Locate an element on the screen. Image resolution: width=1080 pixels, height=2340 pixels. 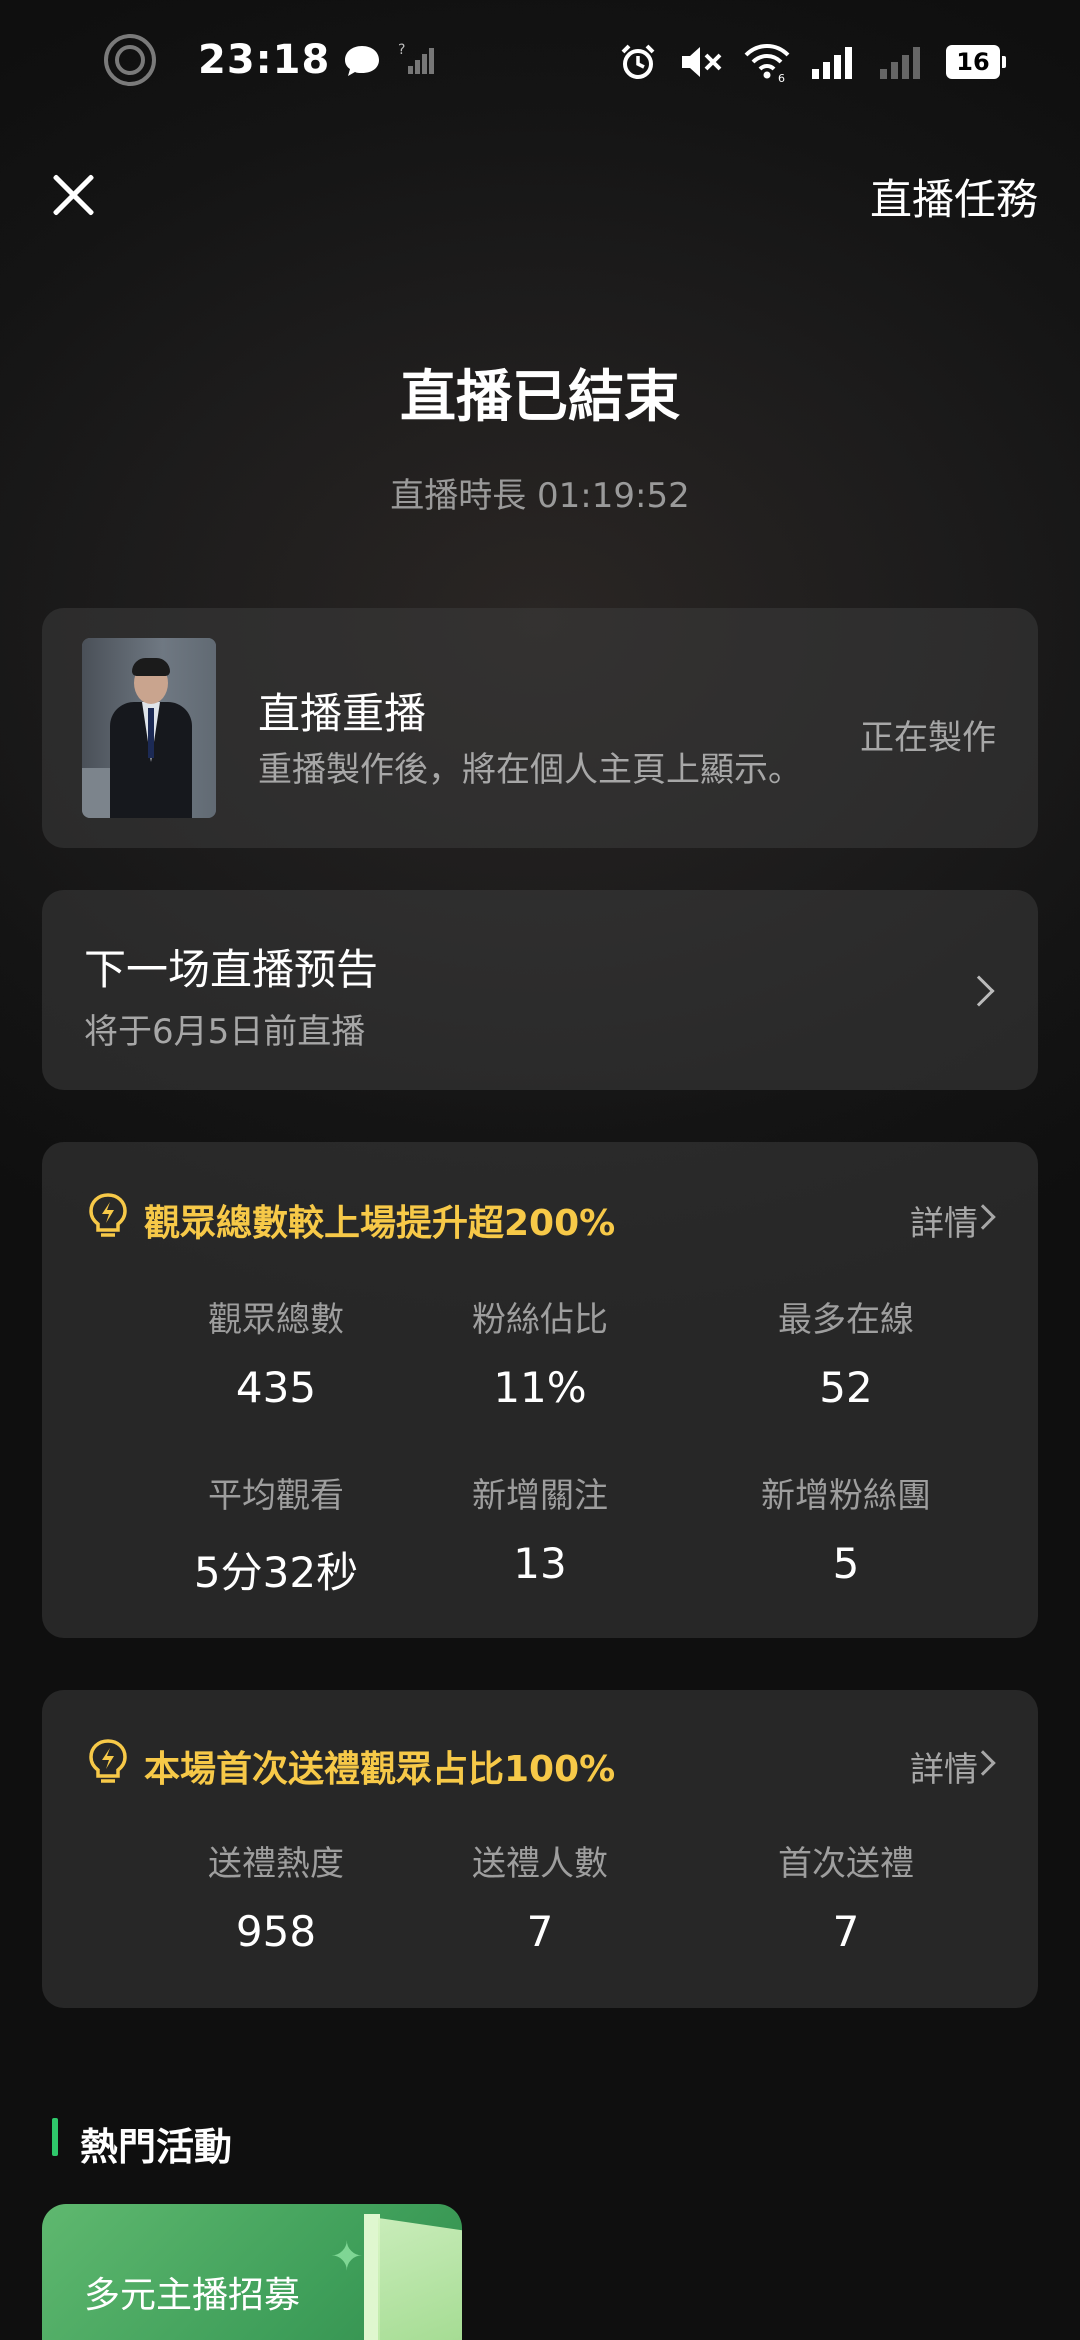
status-bar: 23:18 ? 6 16 is located at coordinates (540, 60).